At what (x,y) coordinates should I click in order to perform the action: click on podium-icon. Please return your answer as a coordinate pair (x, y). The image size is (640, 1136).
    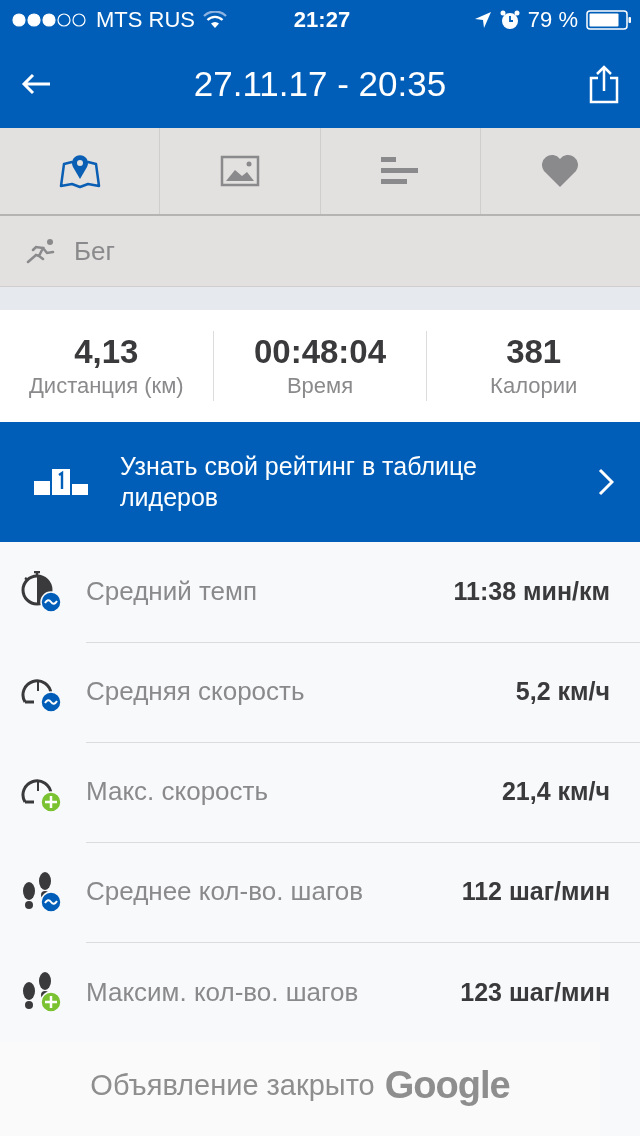
    Looking at the image, I should click on (61, 482).